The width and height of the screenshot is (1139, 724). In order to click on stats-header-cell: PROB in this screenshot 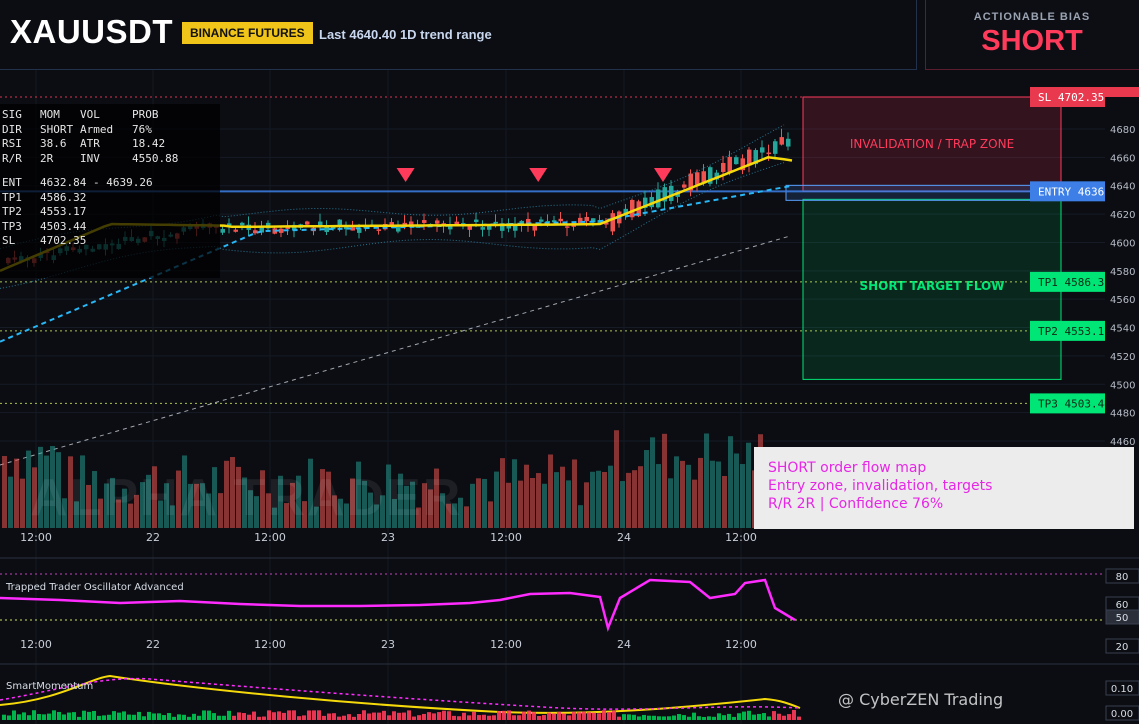, I will do `click(145, 114)`.